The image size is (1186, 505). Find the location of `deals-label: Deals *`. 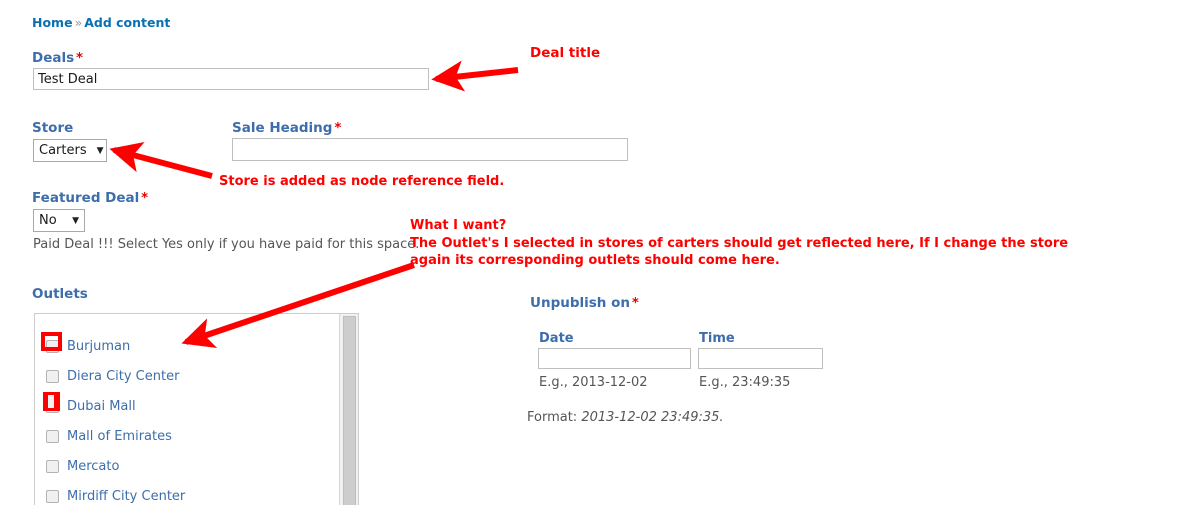

deals-label: Deals * is located at coordinates (57, 58).